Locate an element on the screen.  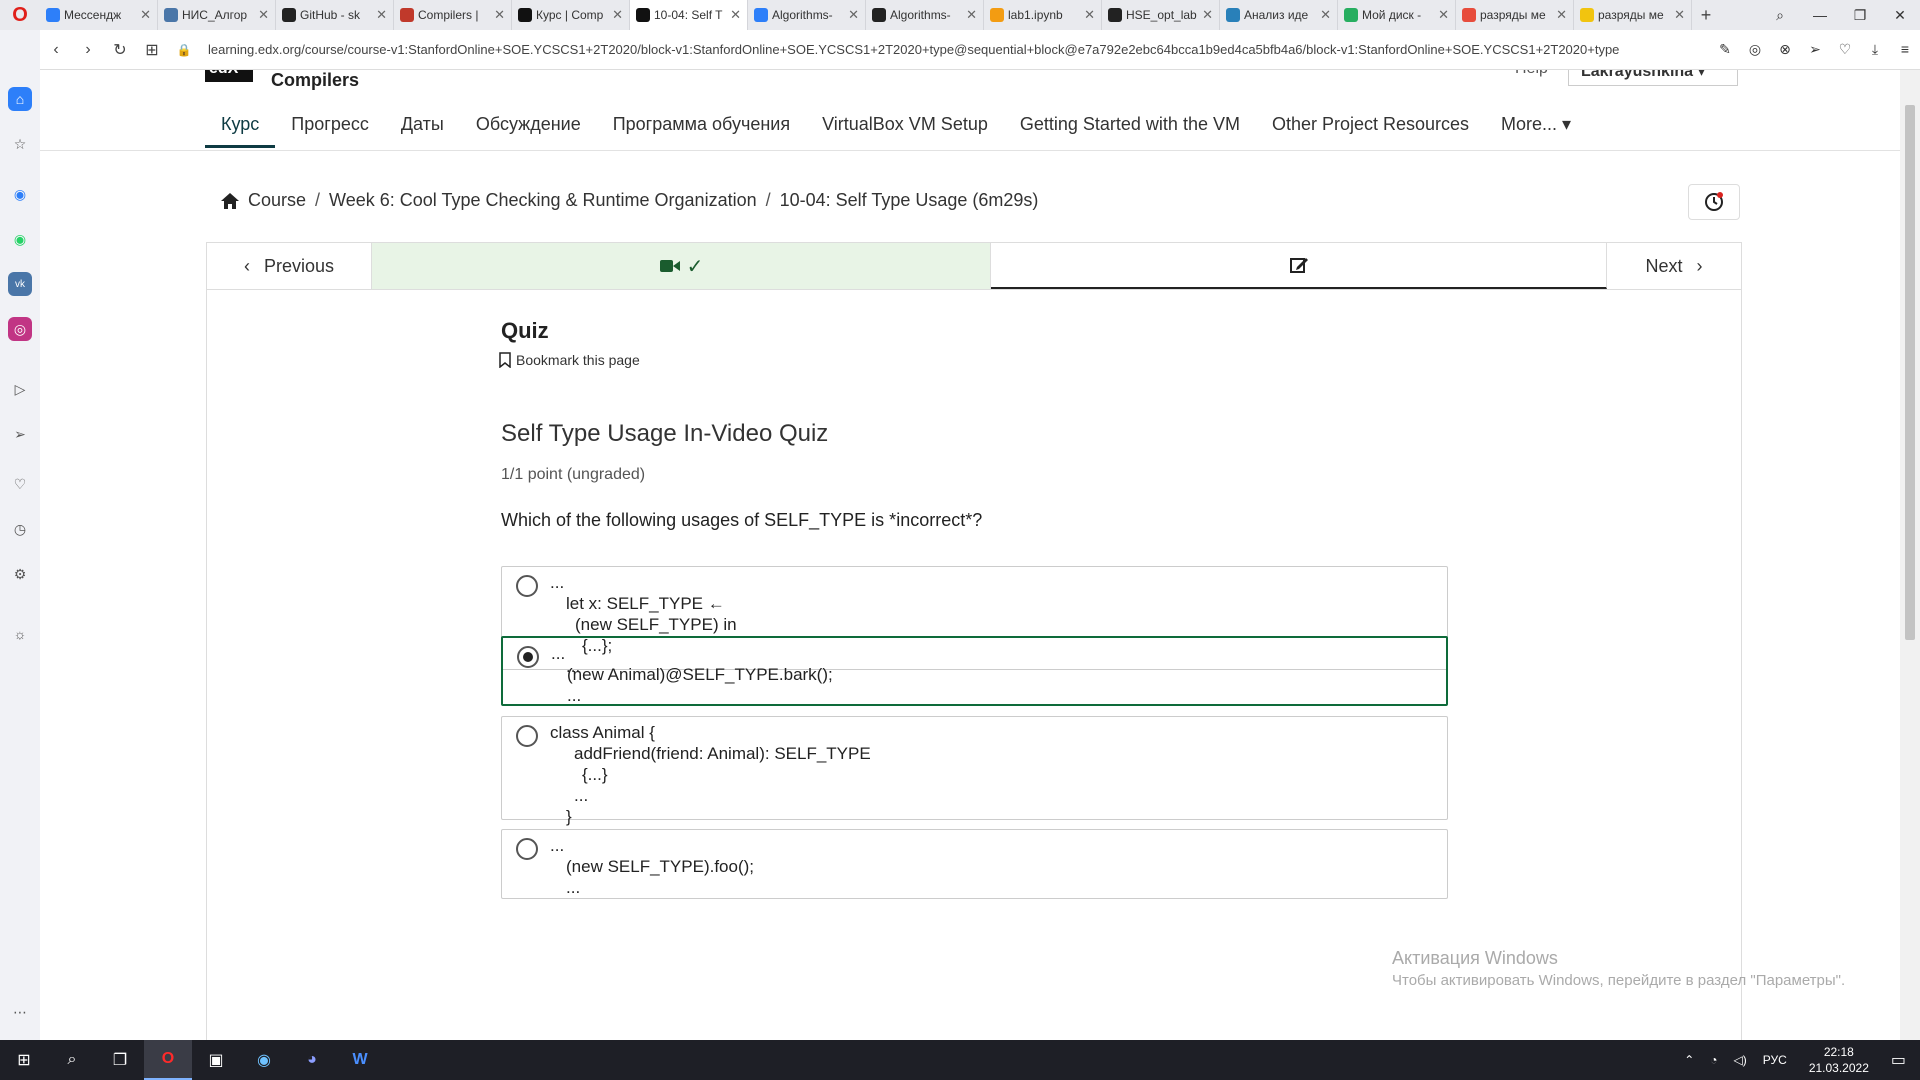
course-tab: Даты is located at coordinates (422, 126).